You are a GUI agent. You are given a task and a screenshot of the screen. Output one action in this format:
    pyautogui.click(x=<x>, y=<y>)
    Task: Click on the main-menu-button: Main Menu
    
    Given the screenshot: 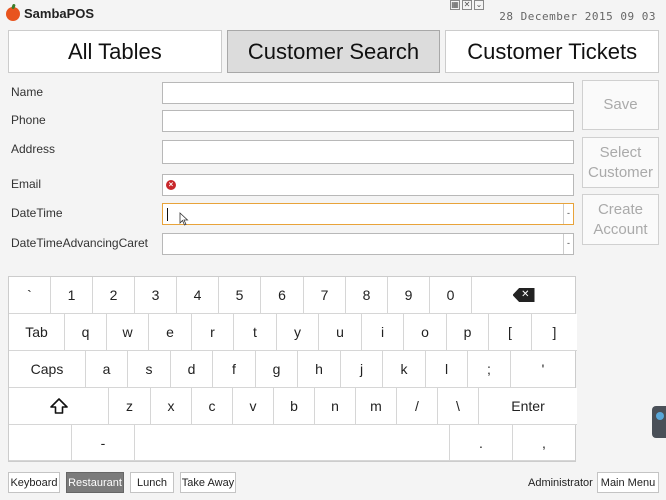 What is the action you would take?
    pyautogui.click(x=628, y=482)
    